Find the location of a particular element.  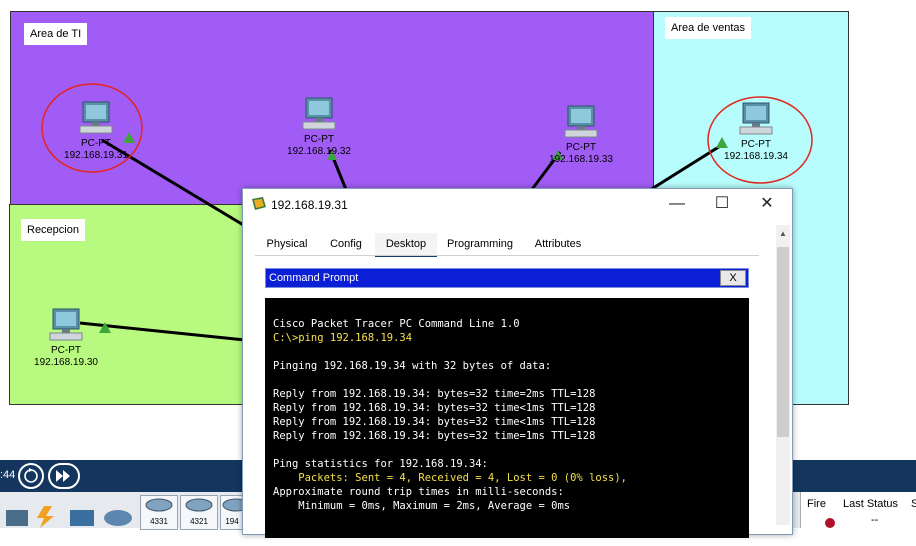

connections-icon is located at coordinates (45, 517).